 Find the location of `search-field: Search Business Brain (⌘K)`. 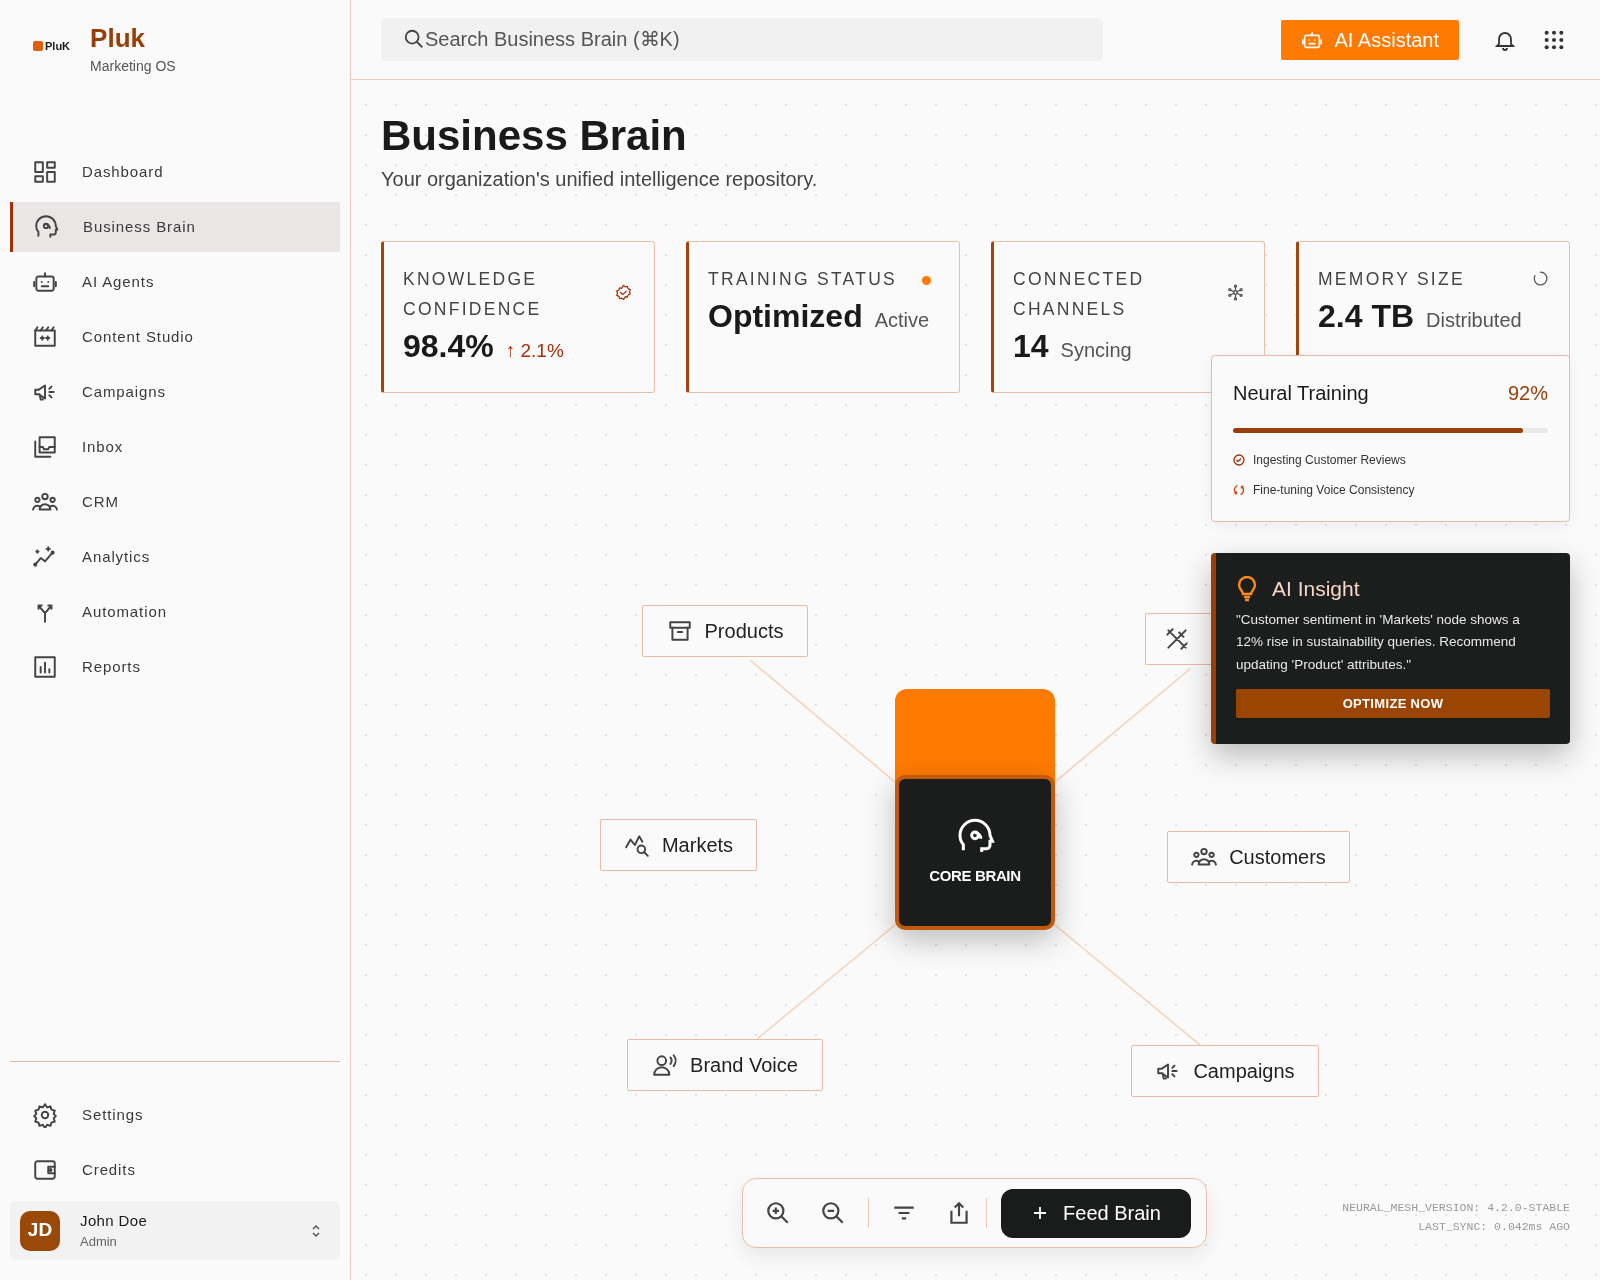

search-field: Search Business Brain (⌘K) is located at coordinates (742, 39).